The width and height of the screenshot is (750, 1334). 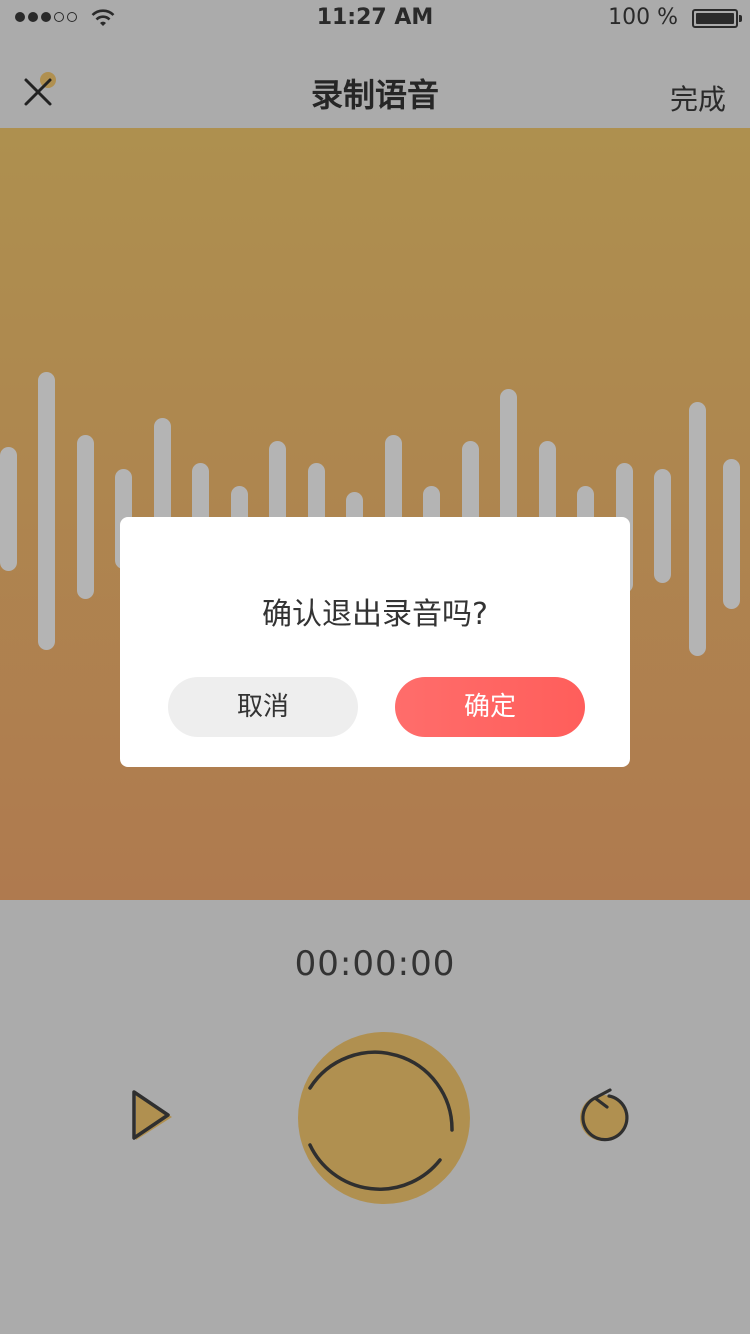 What do you see at coordinates (375, 642) in the screenshot?
I see `confirm-exit-dialog: 确认退出录音吗? 取消 确定` at bounding box center [375, 642].